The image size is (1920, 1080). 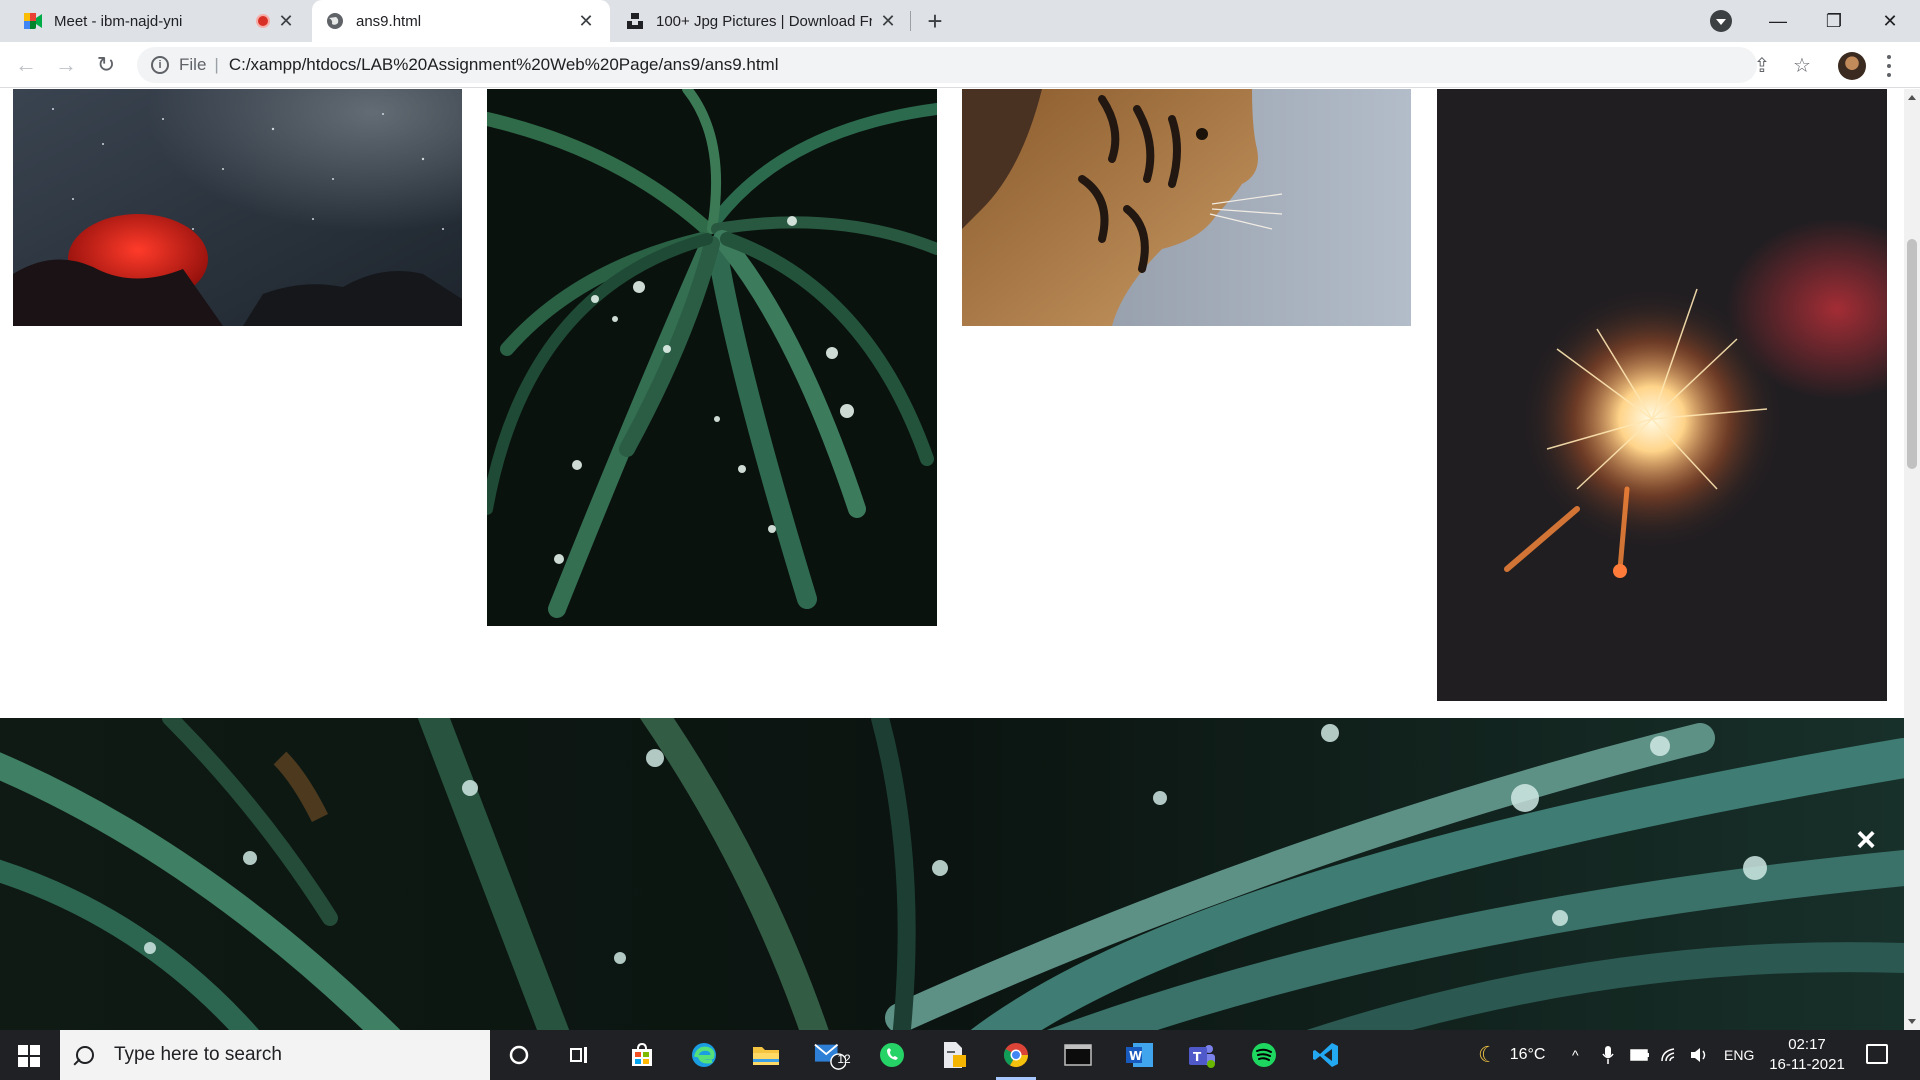 I want to click on reload-icon: ↻, so click(x=106, y=65).